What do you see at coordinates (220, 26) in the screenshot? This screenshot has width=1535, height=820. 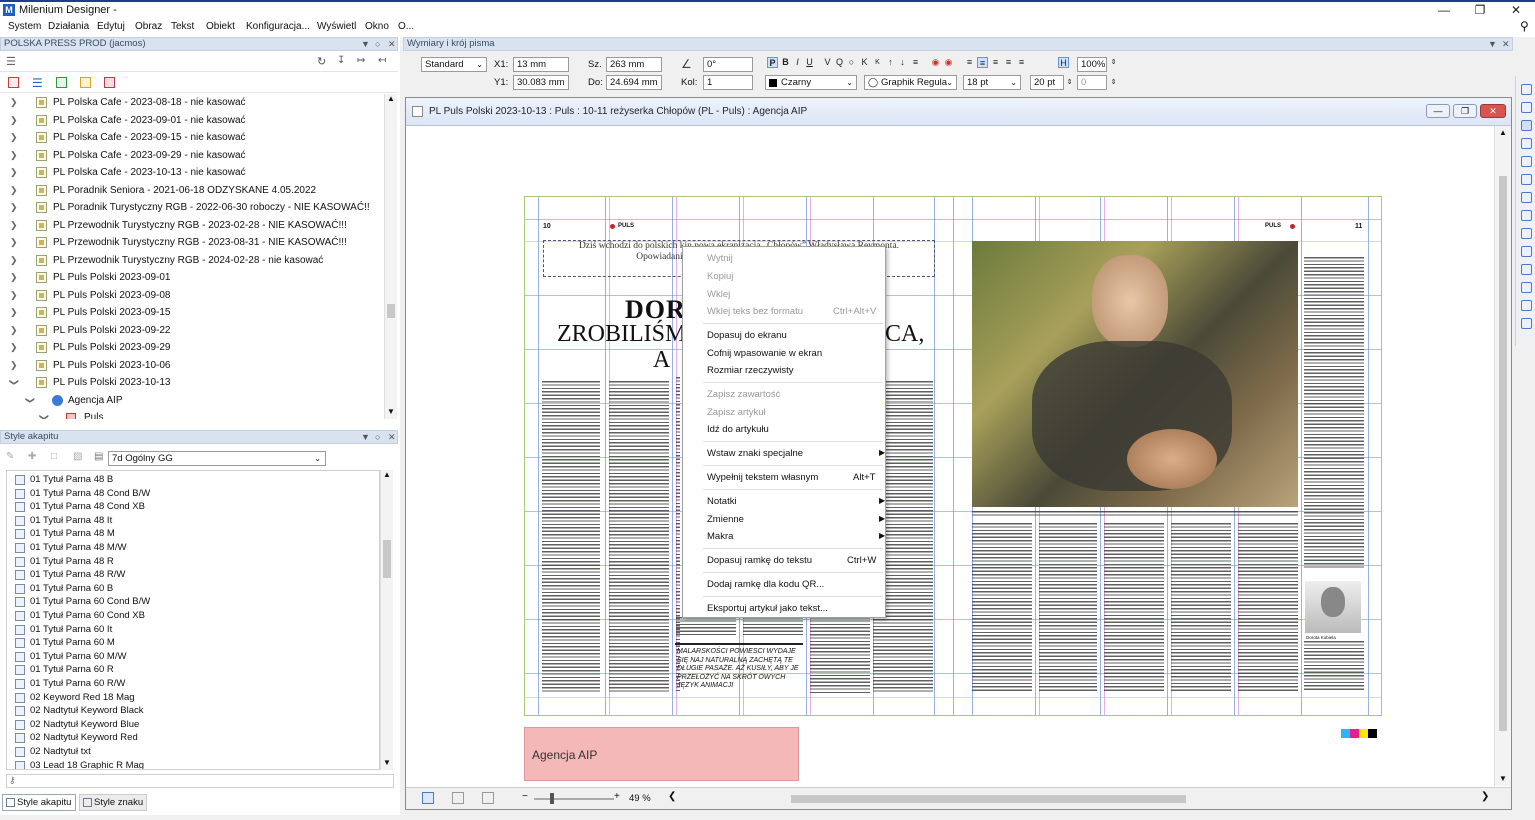 I see `menu-obiekt: Obiekt` at bounding box center [220, 26].